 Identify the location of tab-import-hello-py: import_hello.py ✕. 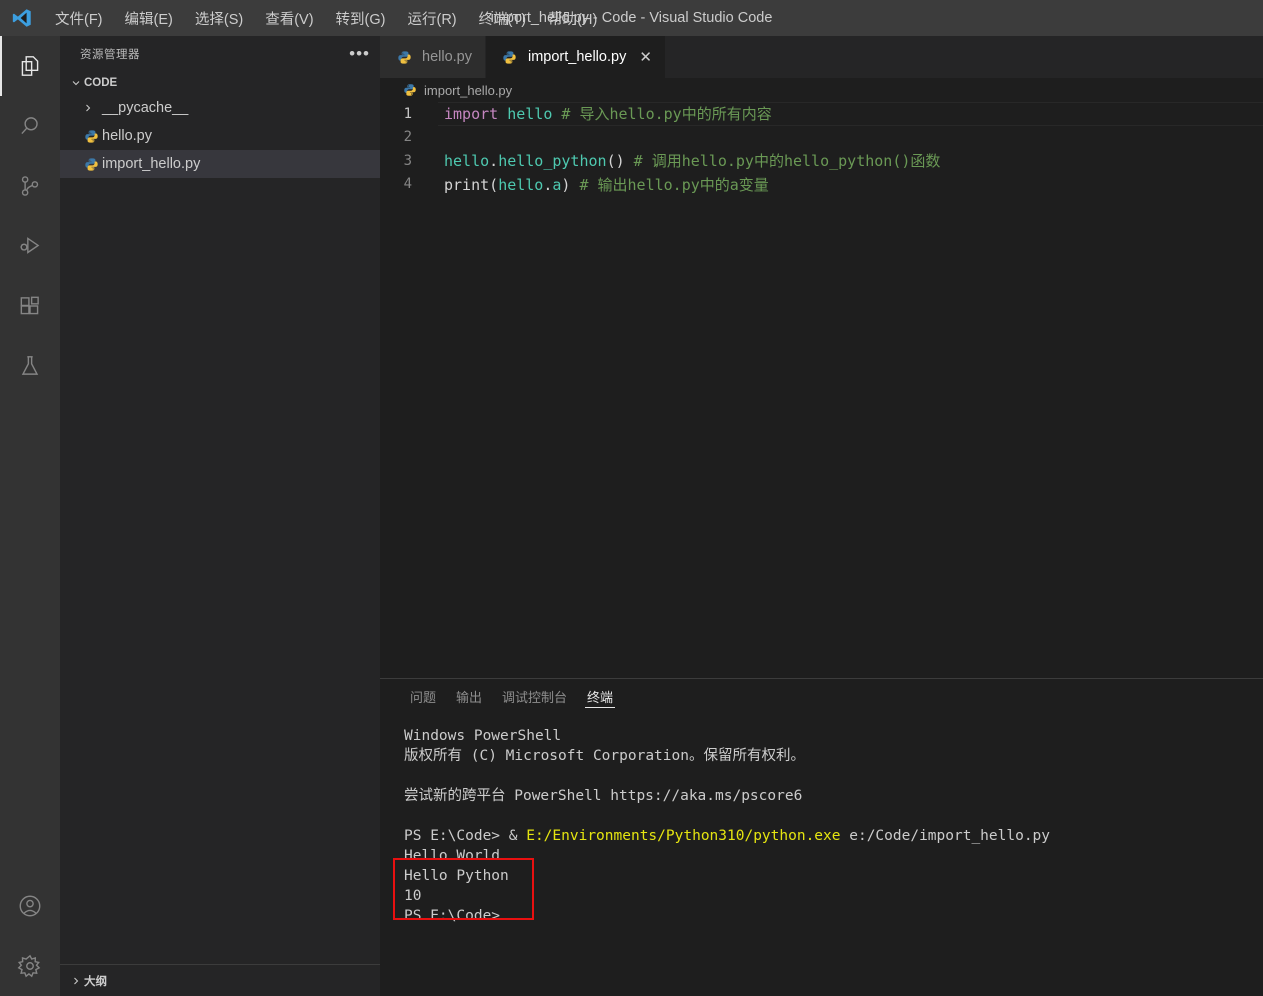
(575, 57).